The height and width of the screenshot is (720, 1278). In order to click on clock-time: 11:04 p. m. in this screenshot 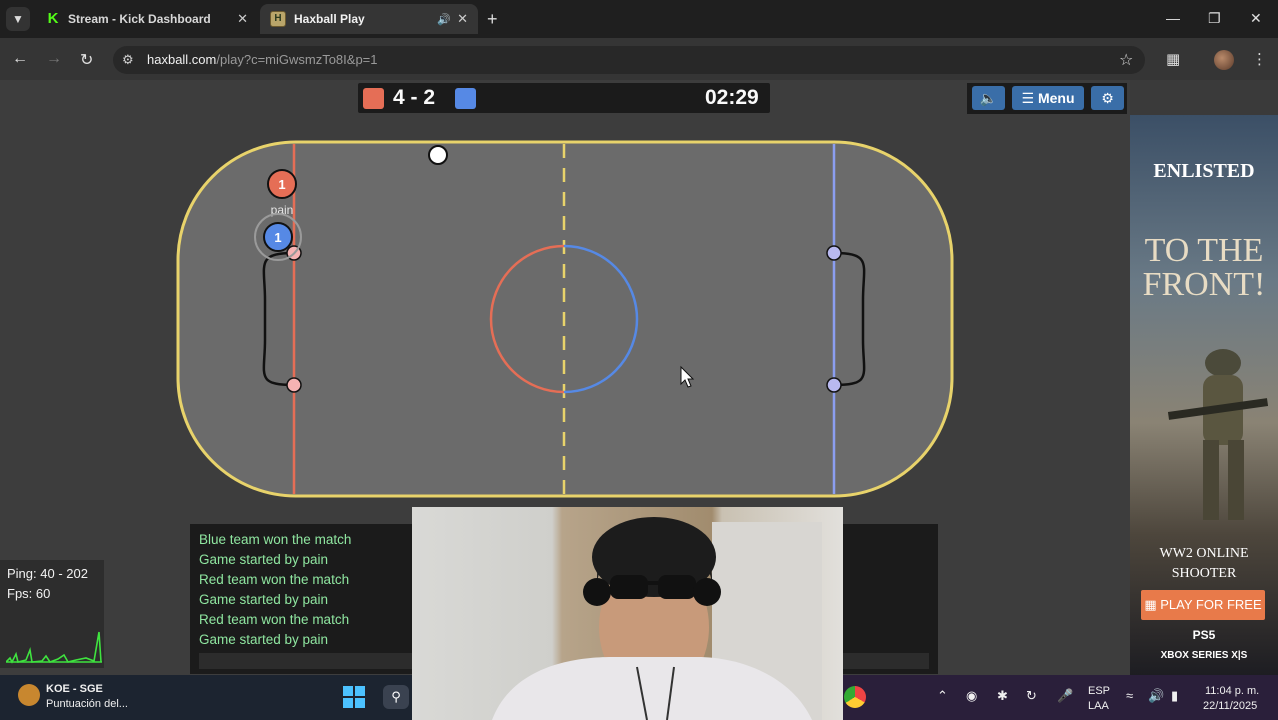, I will do `click(1232, 691)`.